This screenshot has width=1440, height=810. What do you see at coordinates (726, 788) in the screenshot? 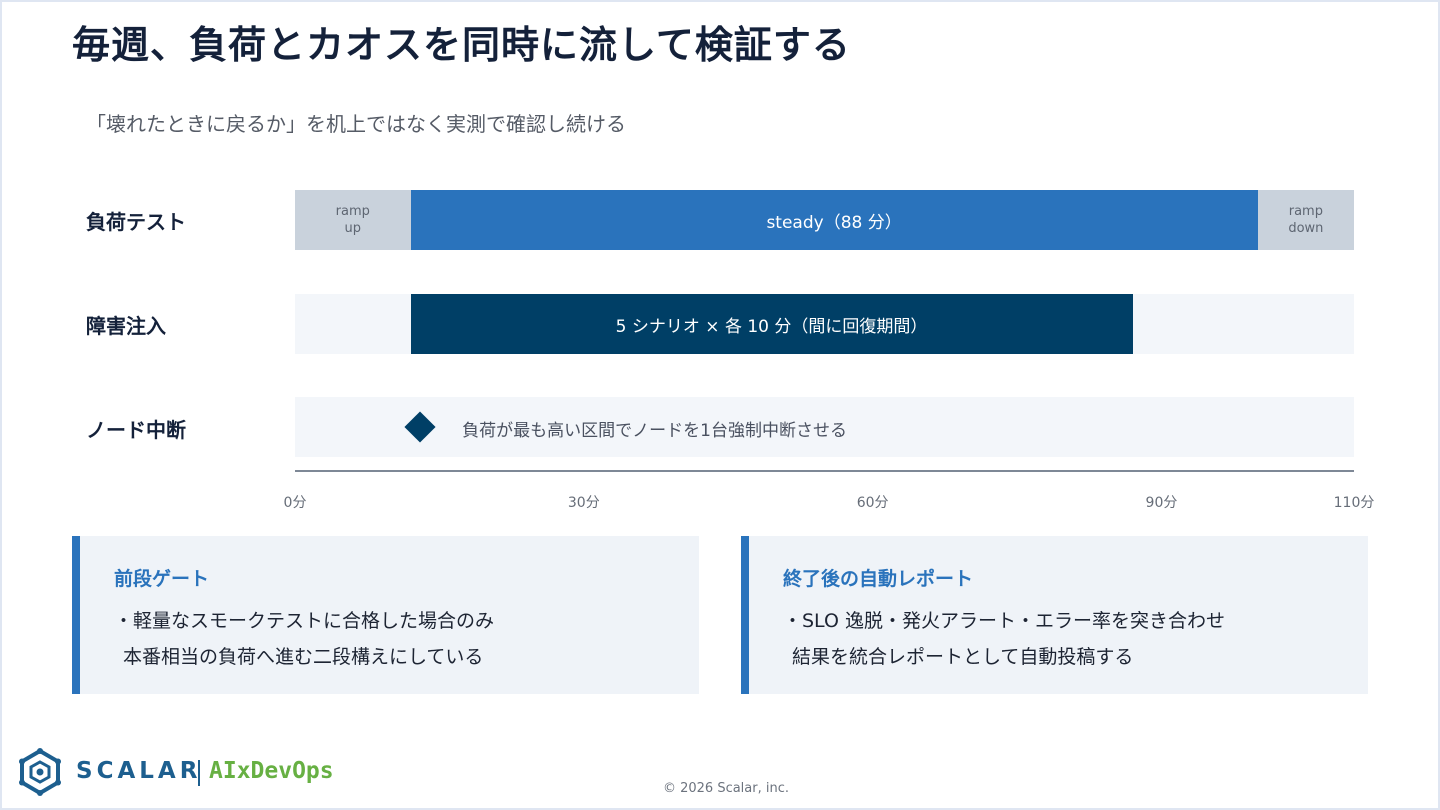
I see `copyright: © 2026 Scalar, inc.` at bounding box center [726, 788].